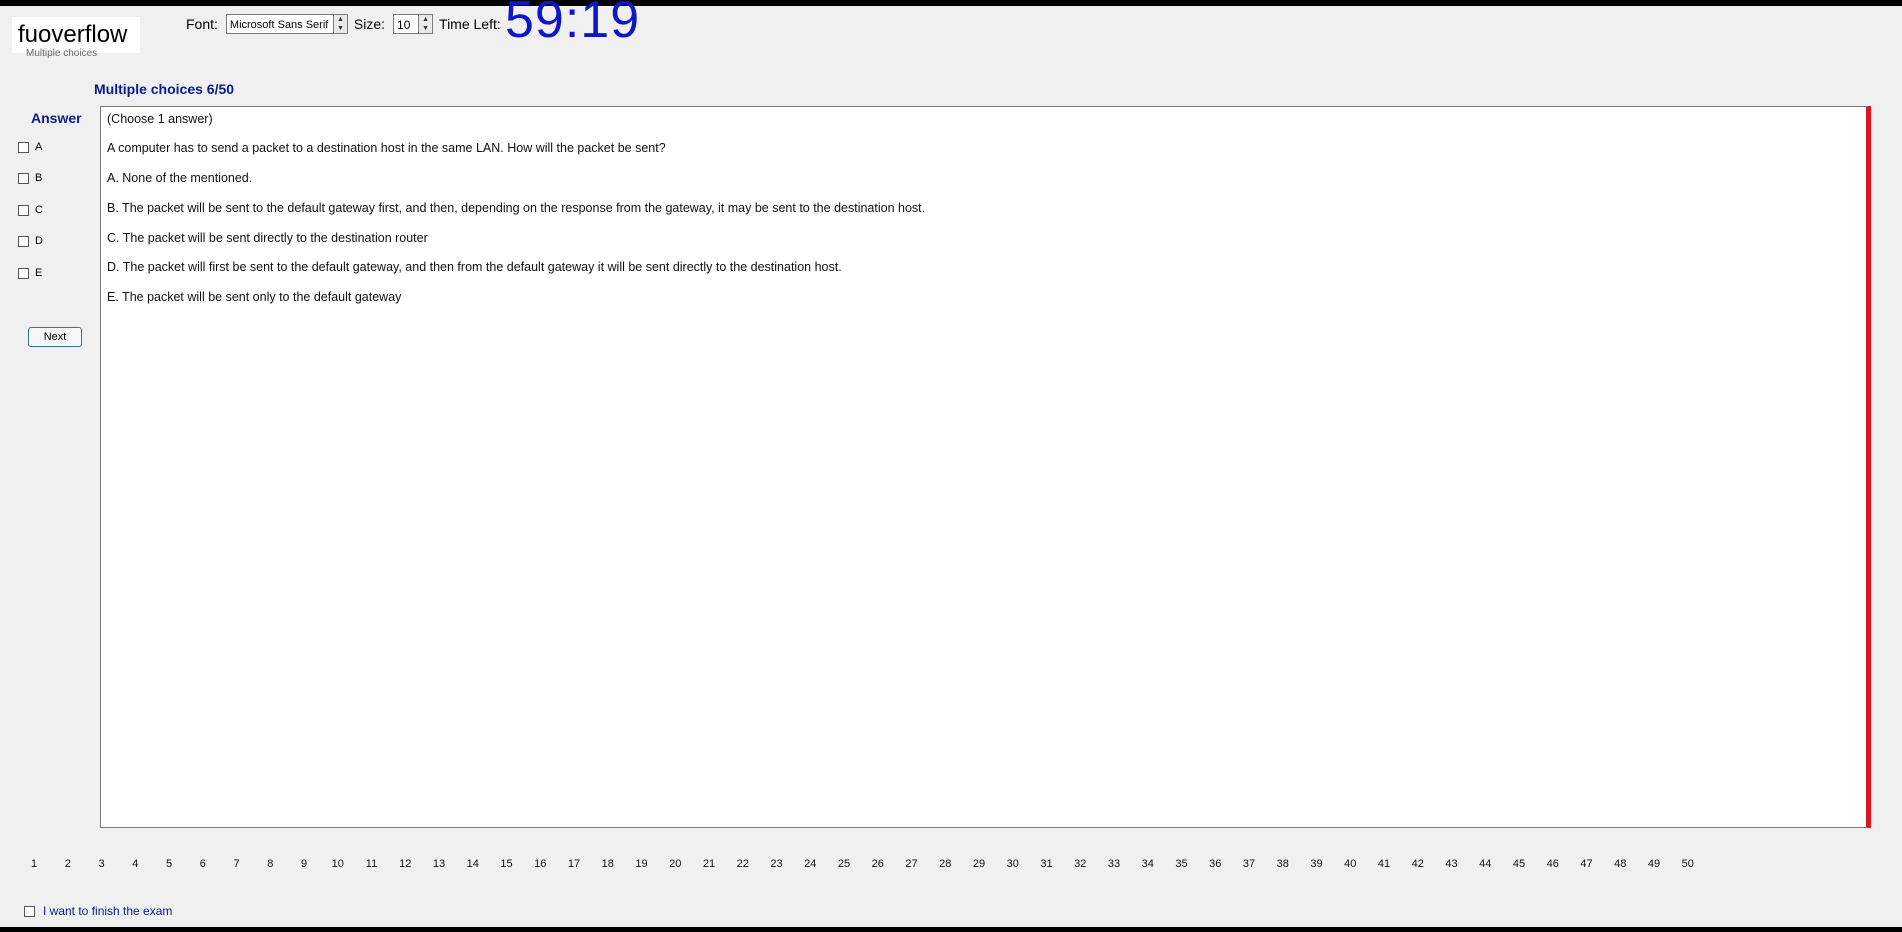  Describe the element at coordinates (405, 864) in the screenshot. I see `page-link: 12` at that location.